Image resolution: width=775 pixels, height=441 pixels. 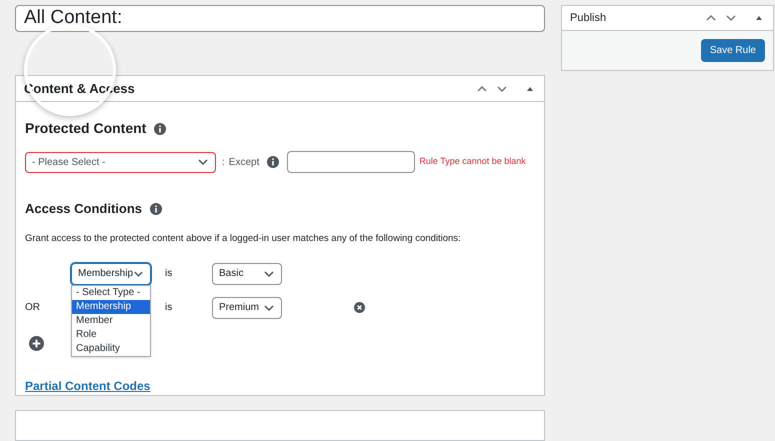 I want to click on section-heading: Protected Content, so click(x=85, y=128).